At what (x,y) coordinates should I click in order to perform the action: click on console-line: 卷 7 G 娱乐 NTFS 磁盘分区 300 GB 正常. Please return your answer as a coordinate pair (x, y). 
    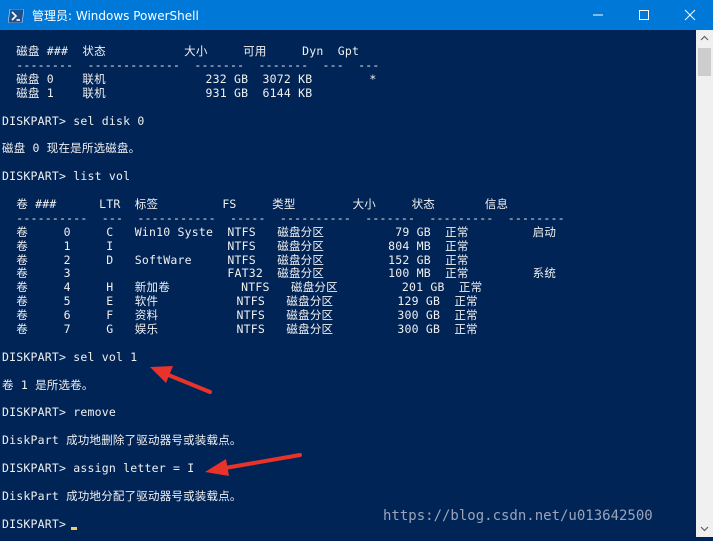
    Looking at the image, I should click on (240, 329).